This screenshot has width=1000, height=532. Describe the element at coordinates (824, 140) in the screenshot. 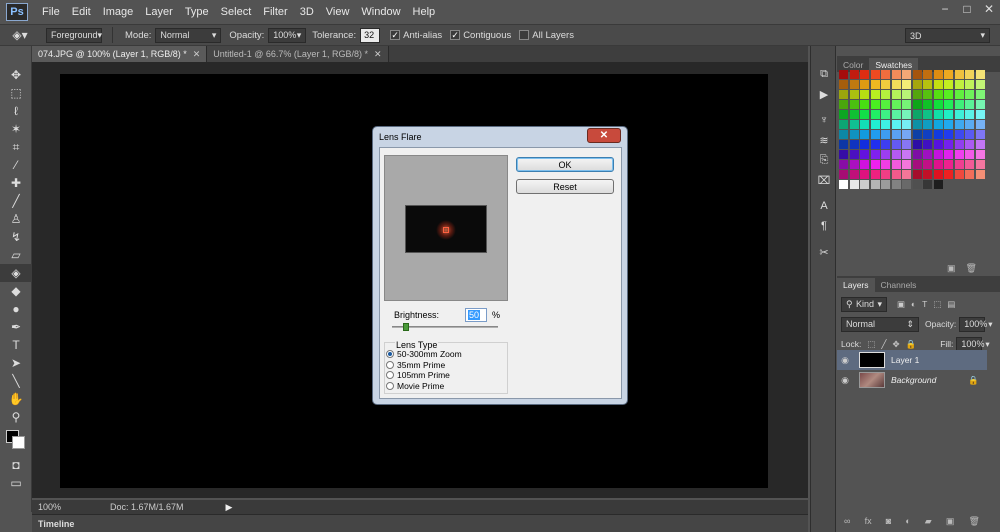

I see `brush-icon: ≋` at that location.